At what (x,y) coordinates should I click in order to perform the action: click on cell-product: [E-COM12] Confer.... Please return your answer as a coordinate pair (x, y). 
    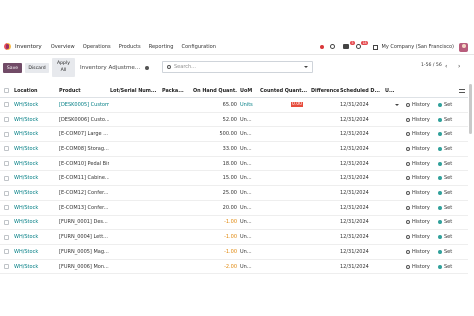
    Looking at the image, I should click on (84, 193).